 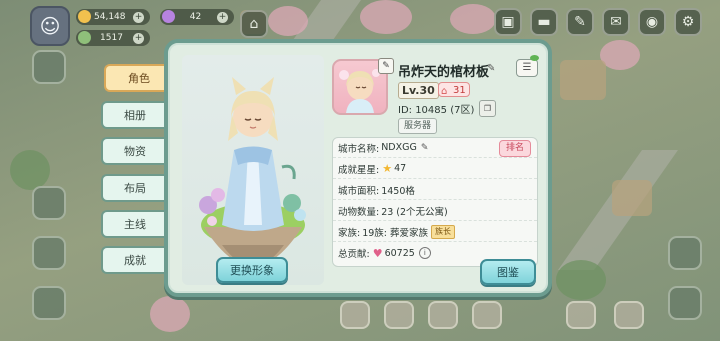 I want to click on star-icon: ★, so click(x=387, y=168).